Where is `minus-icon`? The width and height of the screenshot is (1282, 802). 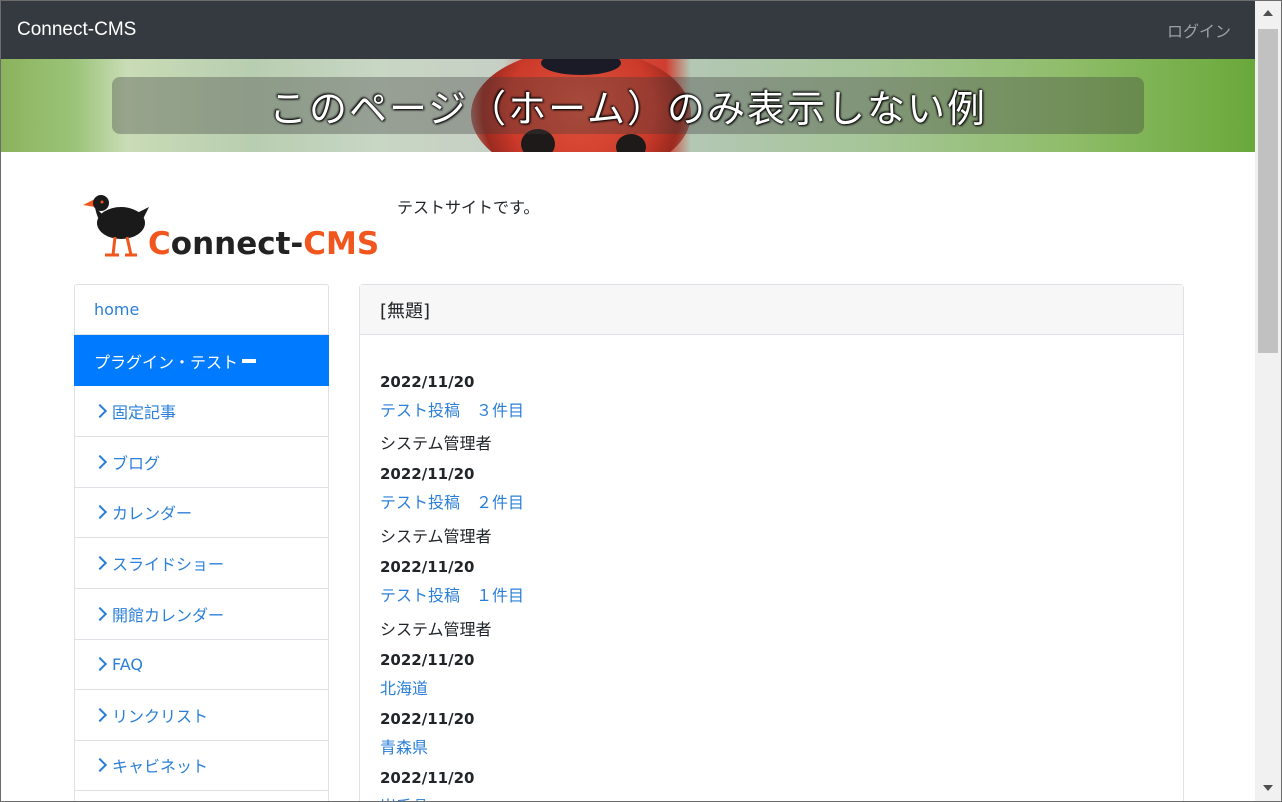 minus-icon is located at coordinates (249, 360).